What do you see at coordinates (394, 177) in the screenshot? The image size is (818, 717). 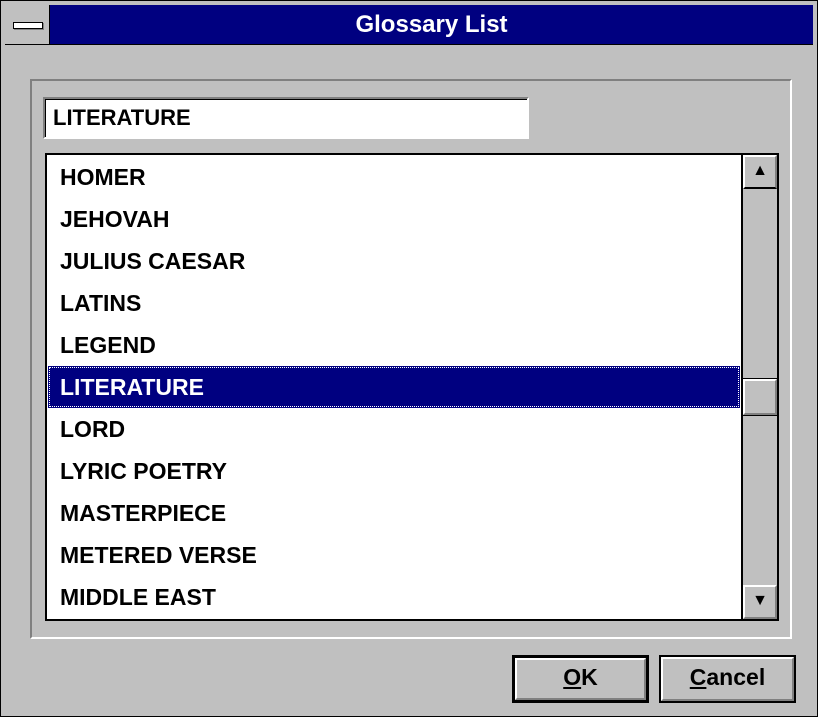 I see `list-item: HOMER` at bounding box center [394, 177].